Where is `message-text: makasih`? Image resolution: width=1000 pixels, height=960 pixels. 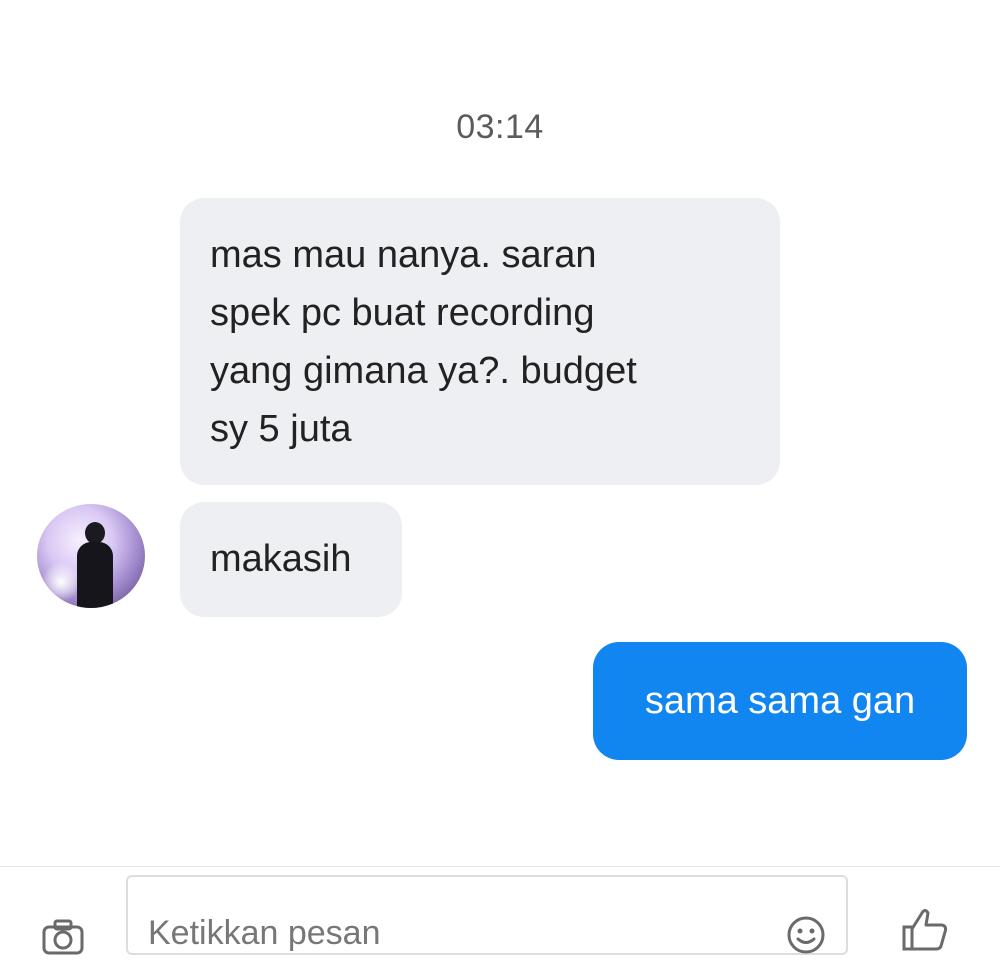
message-text: makasih is located at coordinates (281, 559).